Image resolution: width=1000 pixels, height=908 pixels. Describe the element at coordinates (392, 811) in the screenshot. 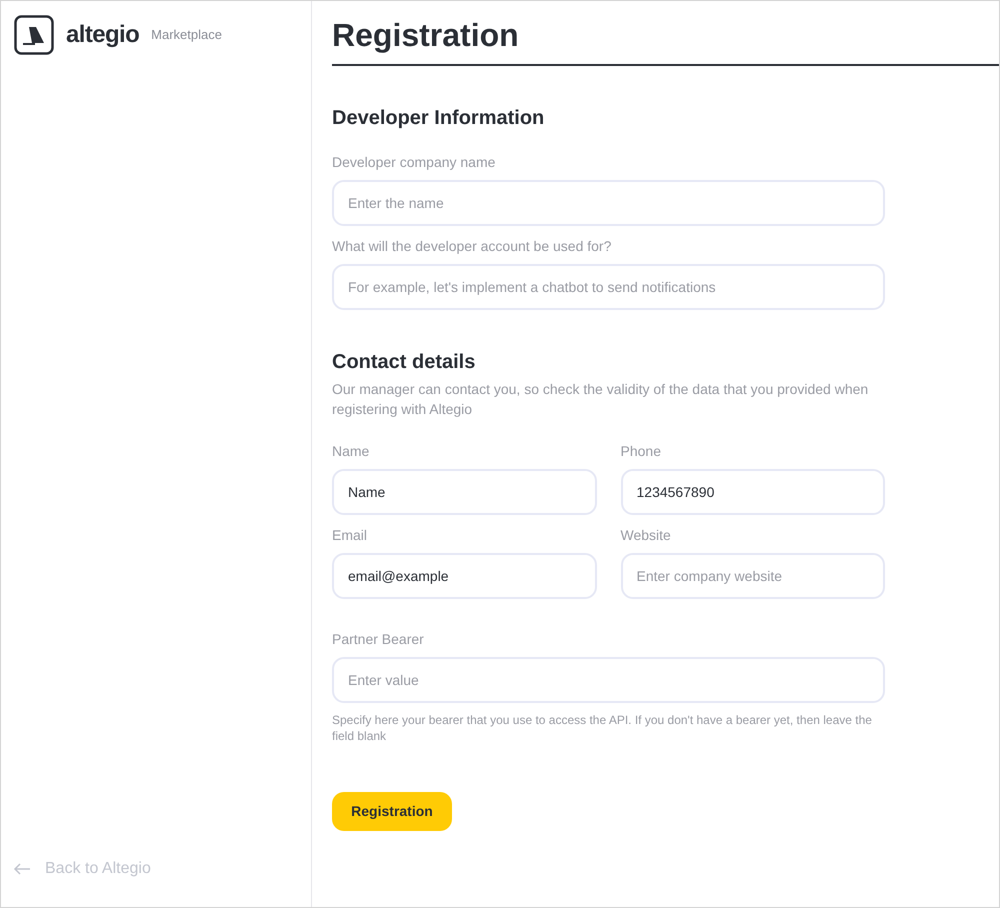

I see `registration-button: Registration` at that location.